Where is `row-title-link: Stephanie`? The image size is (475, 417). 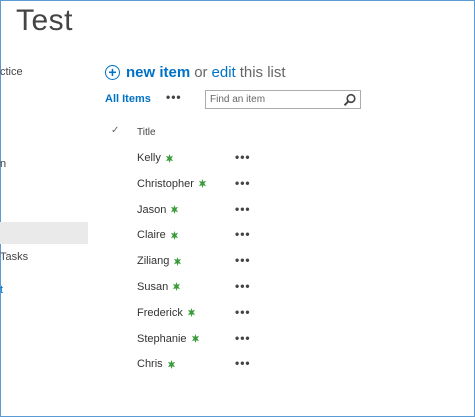
row-title-link: Stephanie is located at coordinates (168, 339).